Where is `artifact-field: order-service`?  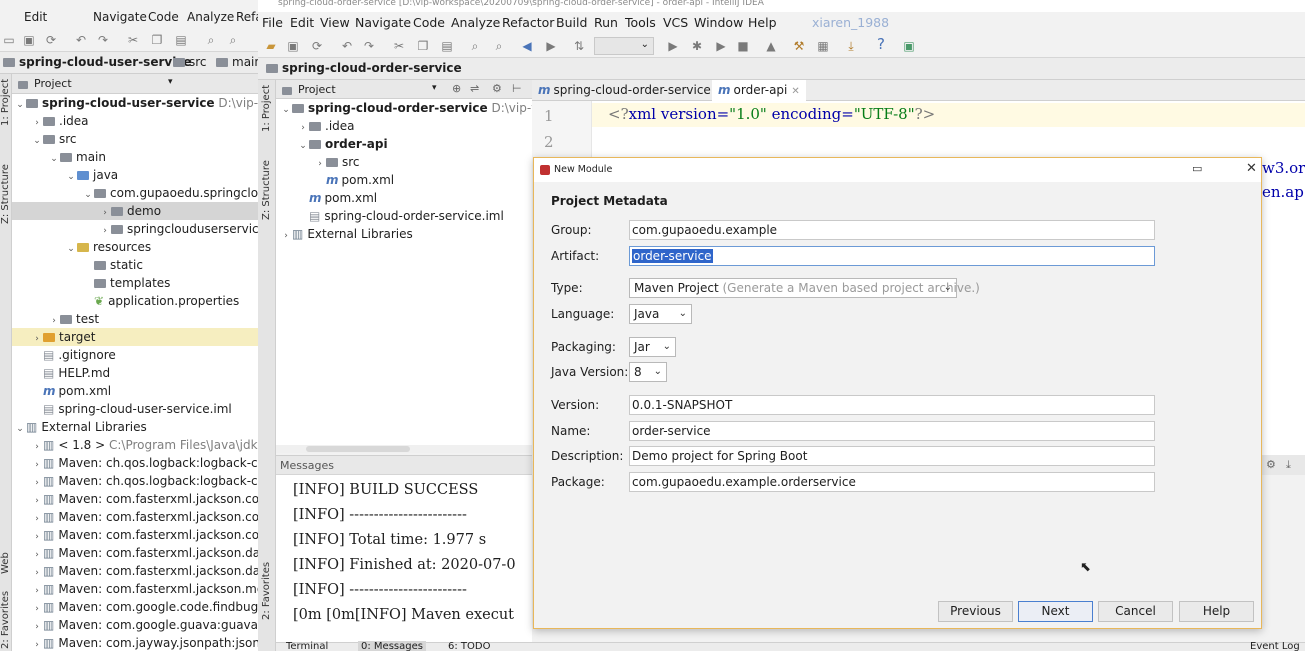
artifact-field: order-service is located at coordinates (892, 256).